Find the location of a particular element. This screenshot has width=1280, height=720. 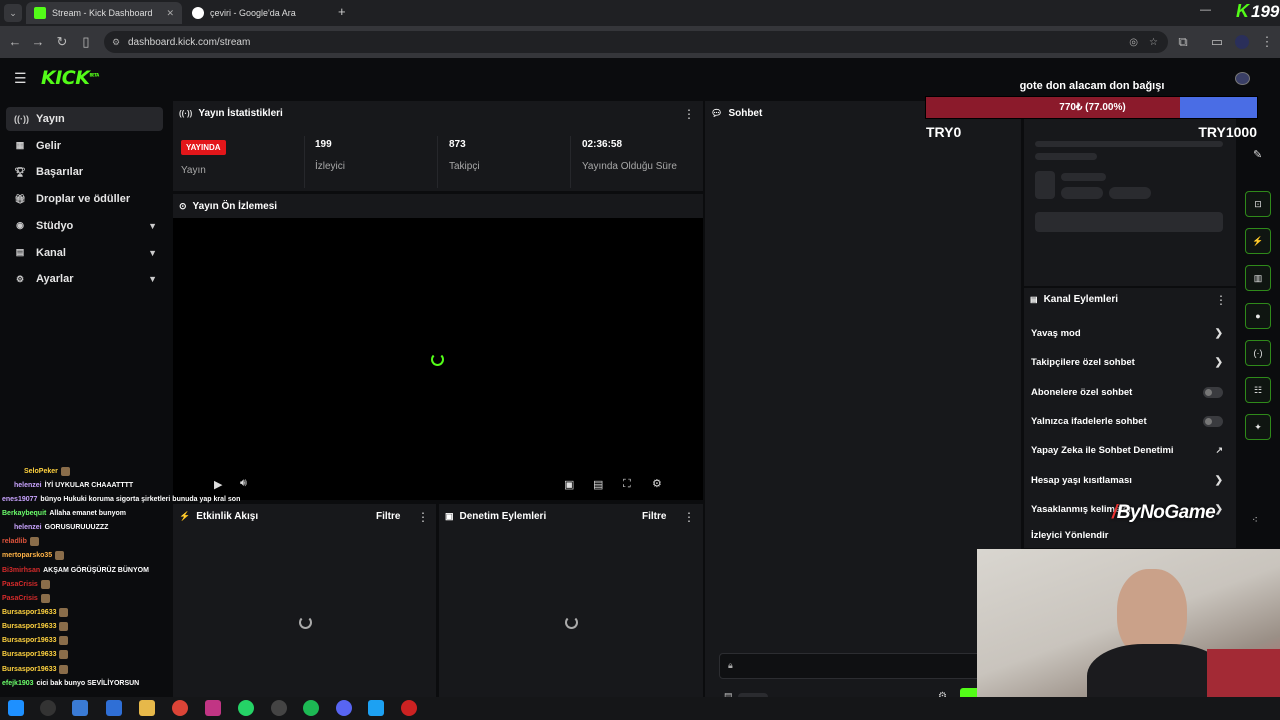

chat-username: enes19077 is located at coordinates (20, 499).